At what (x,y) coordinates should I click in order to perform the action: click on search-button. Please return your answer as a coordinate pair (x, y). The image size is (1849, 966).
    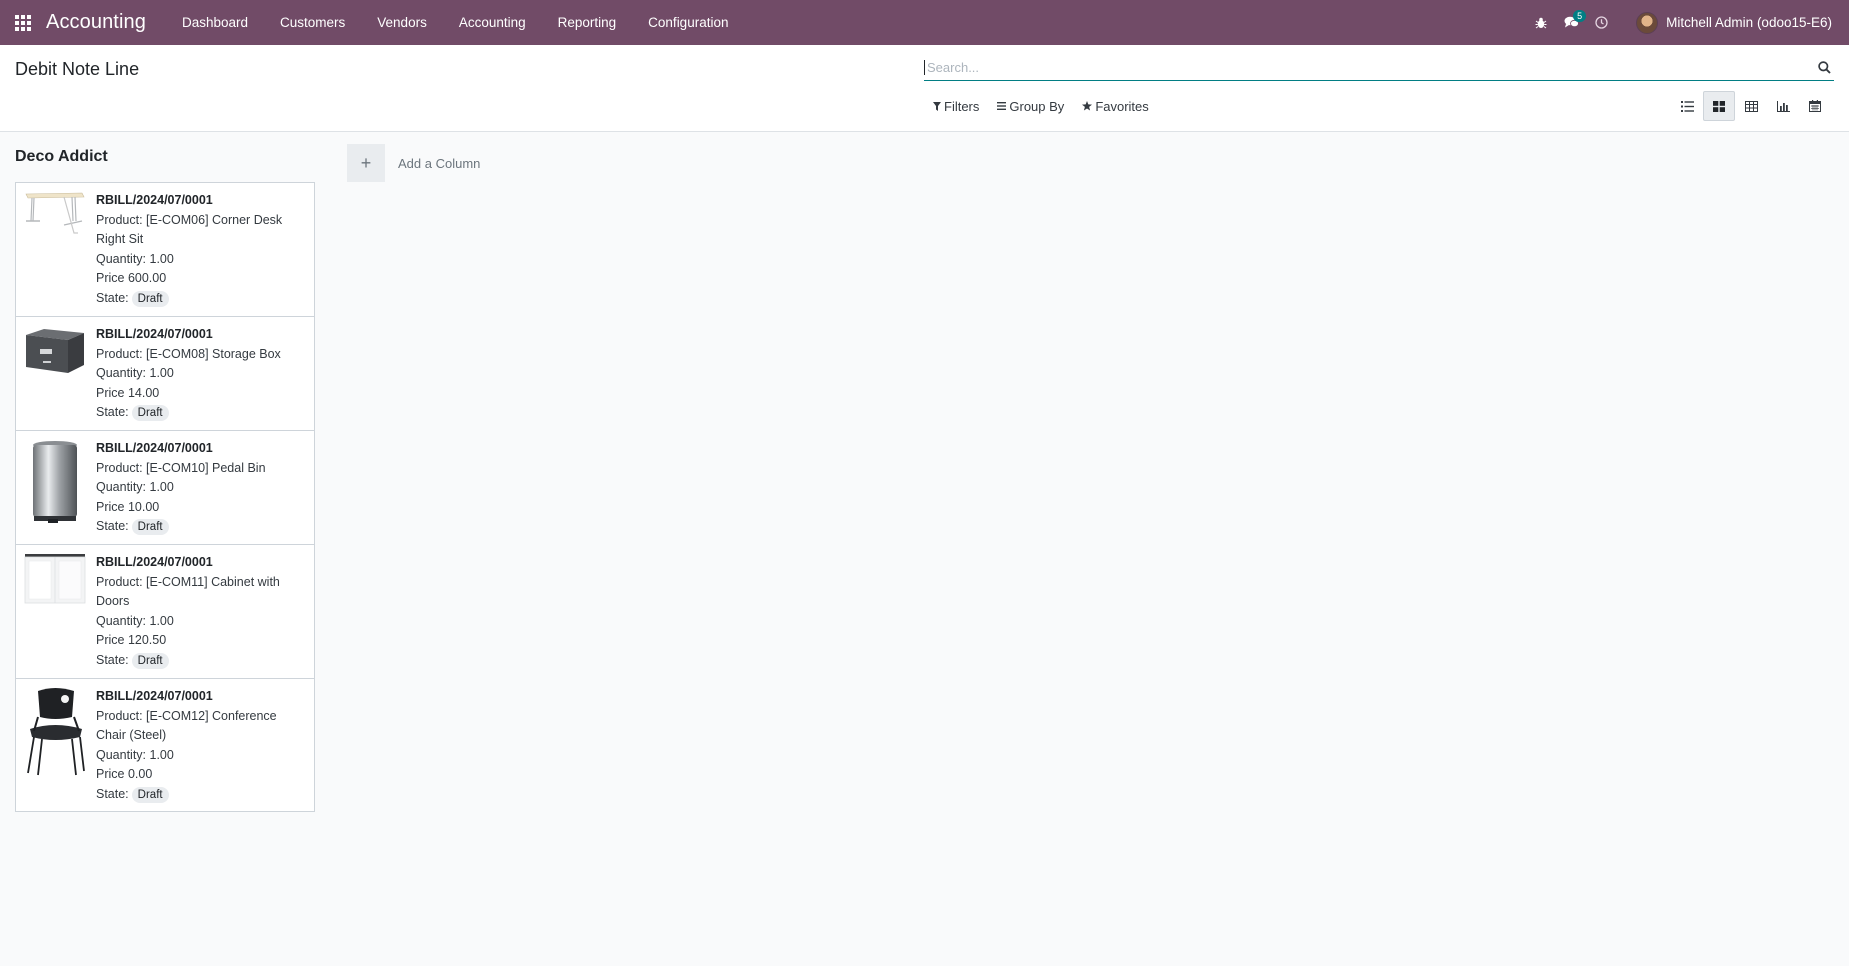
    Looking at the image, I should click on (1824, 67).